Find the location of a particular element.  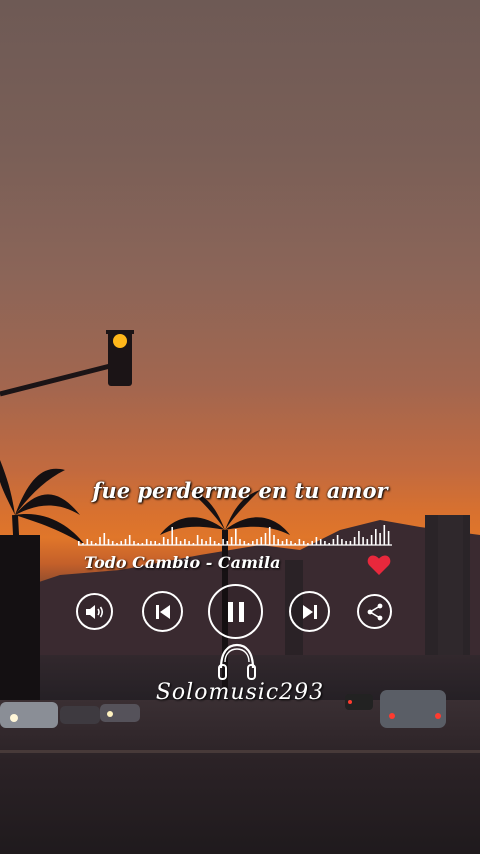

previous-icon is located at coordinates (162, 611).